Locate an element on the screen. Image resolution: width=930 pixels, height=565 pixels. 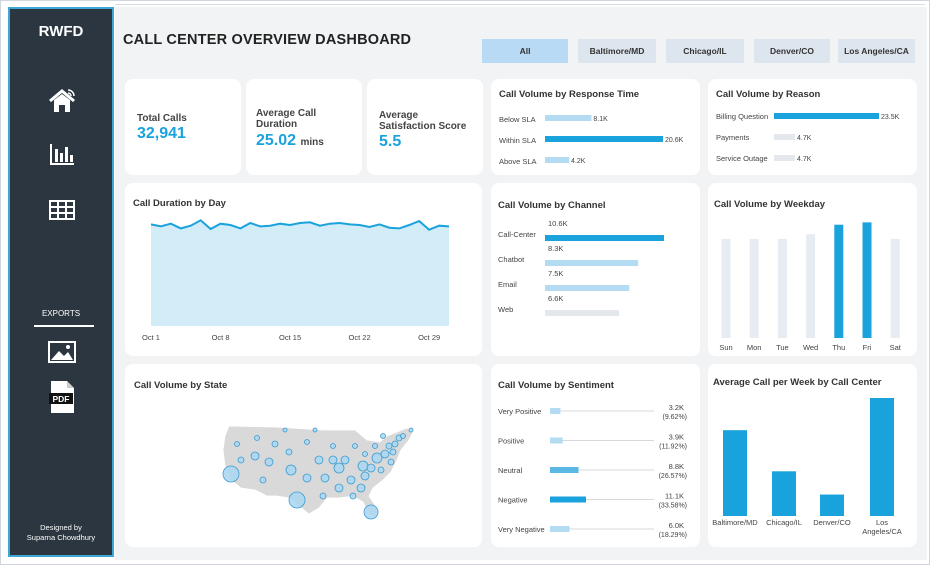
response-value-label: 8.1K is located at coordinates (600, 119).